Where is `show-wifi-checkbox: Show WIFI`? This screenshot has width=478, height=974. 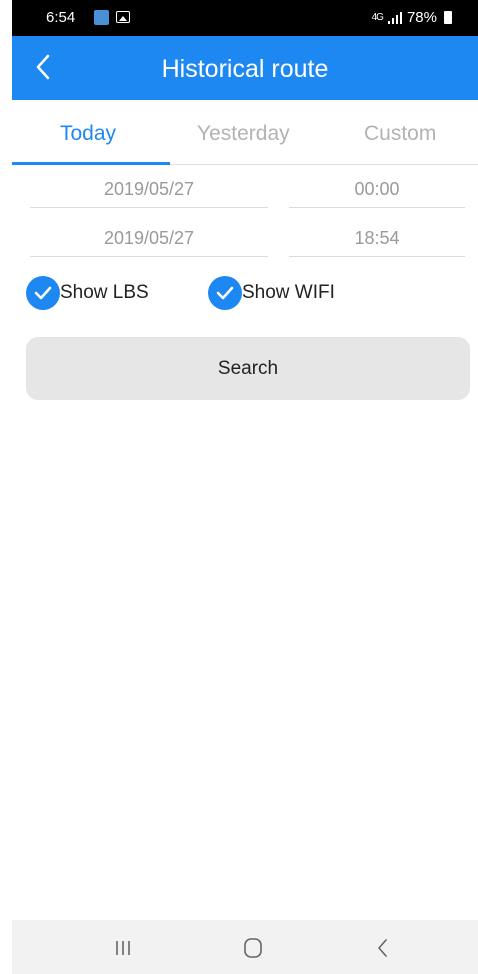 show-wifi-checkbox: Show WIFI is located at coordinates (271, 293).